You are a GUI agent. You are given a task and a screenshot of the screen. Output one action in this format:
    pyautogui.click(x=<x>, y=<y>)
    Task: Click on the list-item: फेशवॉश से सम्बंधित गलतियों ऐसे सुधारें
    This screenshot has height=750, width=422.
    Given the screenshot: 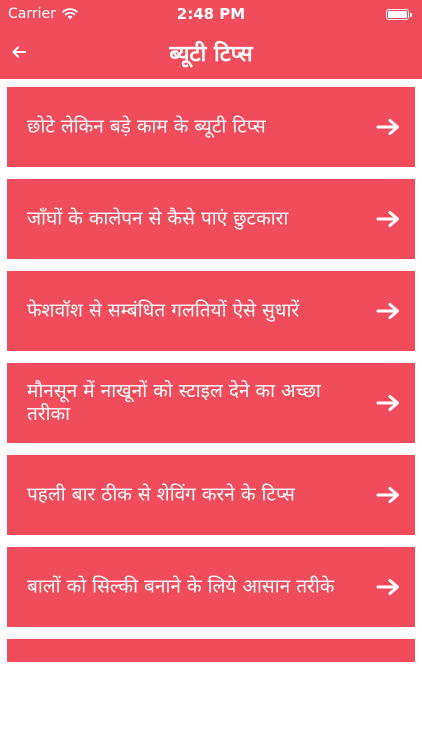 What is the action you would take?
    pyautogui.click(x=211, y=311)
    